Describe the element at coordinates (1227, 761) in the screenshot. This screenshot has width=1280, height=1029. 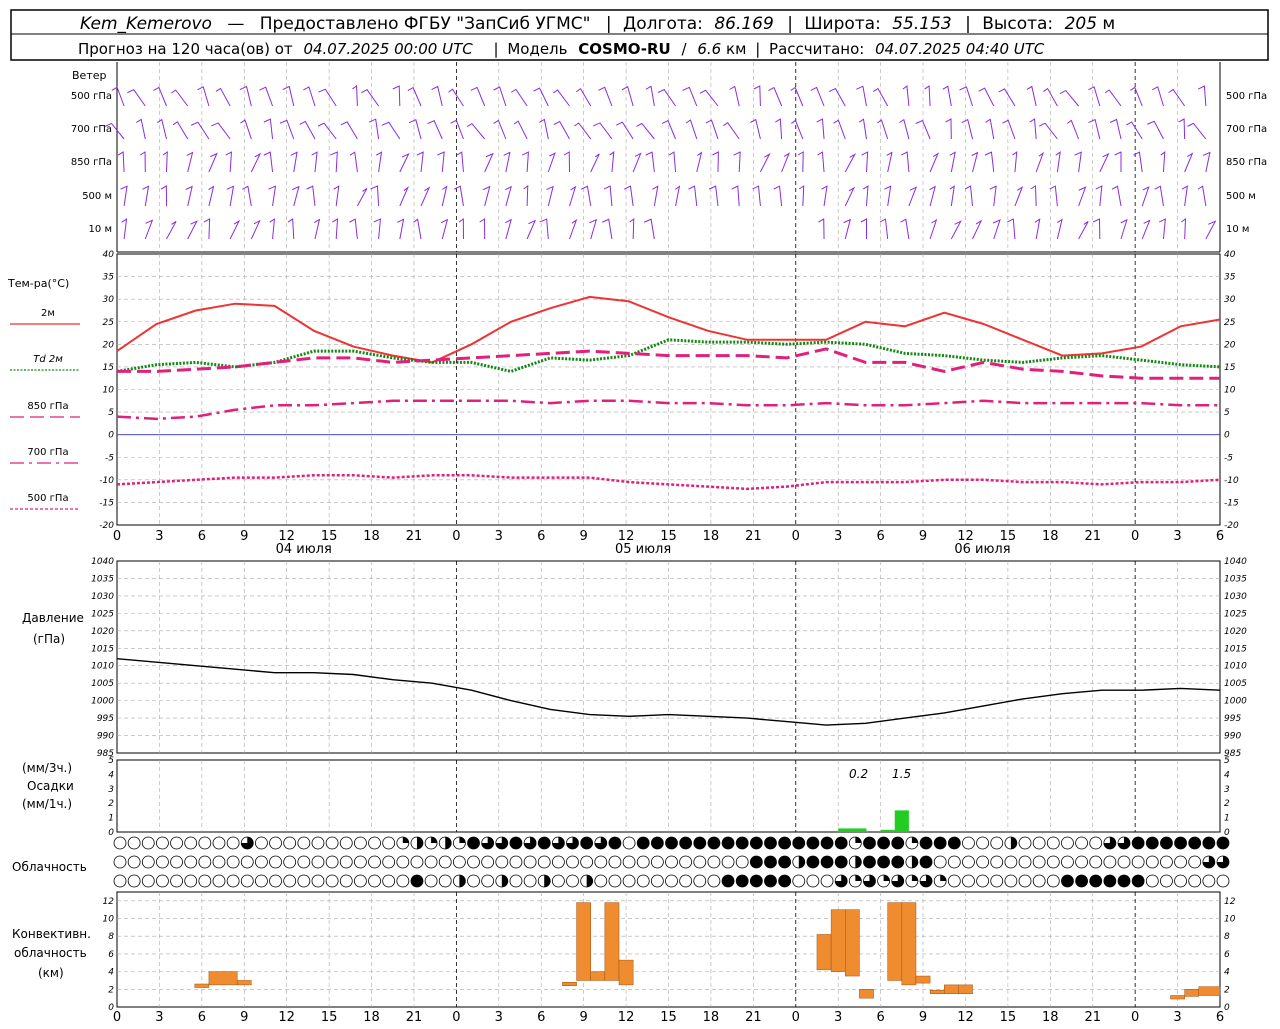
I see `y-tick-label: 5` at that location.